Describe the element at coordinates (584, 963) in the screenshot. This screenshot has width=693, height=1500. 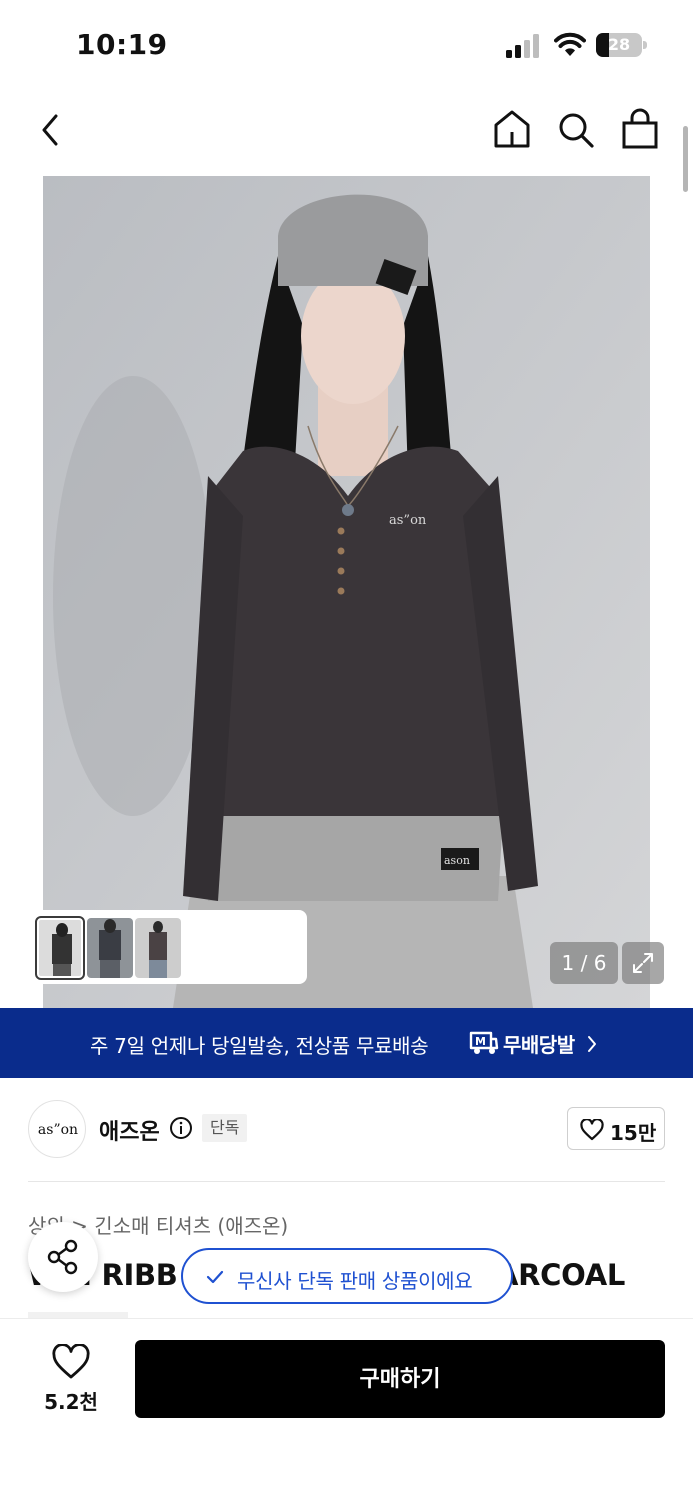
I see `page-indicator: 1 / 6` at that location.